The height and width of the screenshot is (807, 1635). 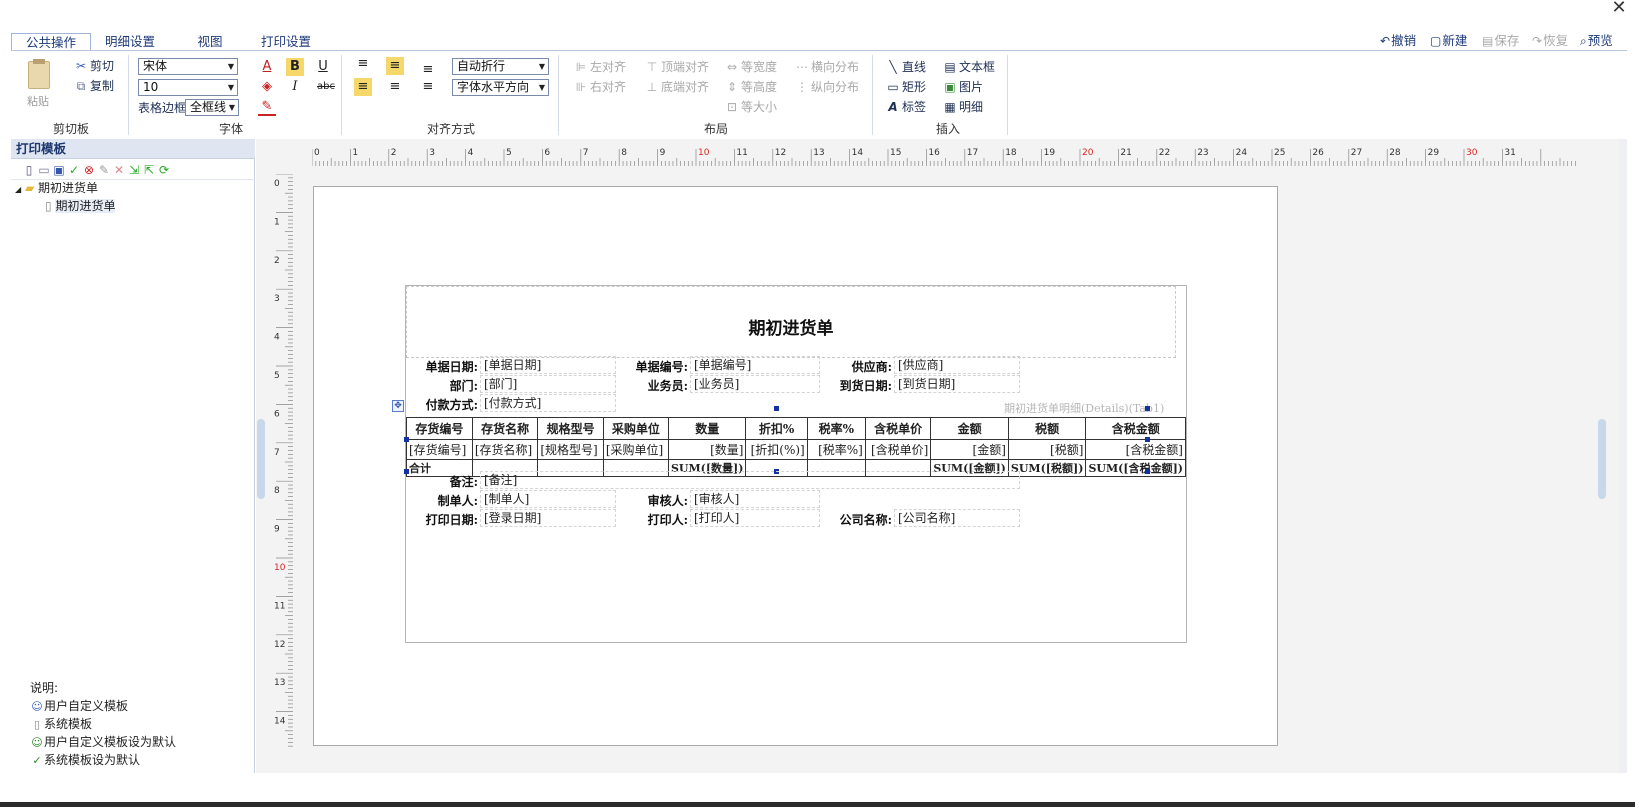 I want to click on detail-cell: [含税金额], so click(x=1135, y=449).